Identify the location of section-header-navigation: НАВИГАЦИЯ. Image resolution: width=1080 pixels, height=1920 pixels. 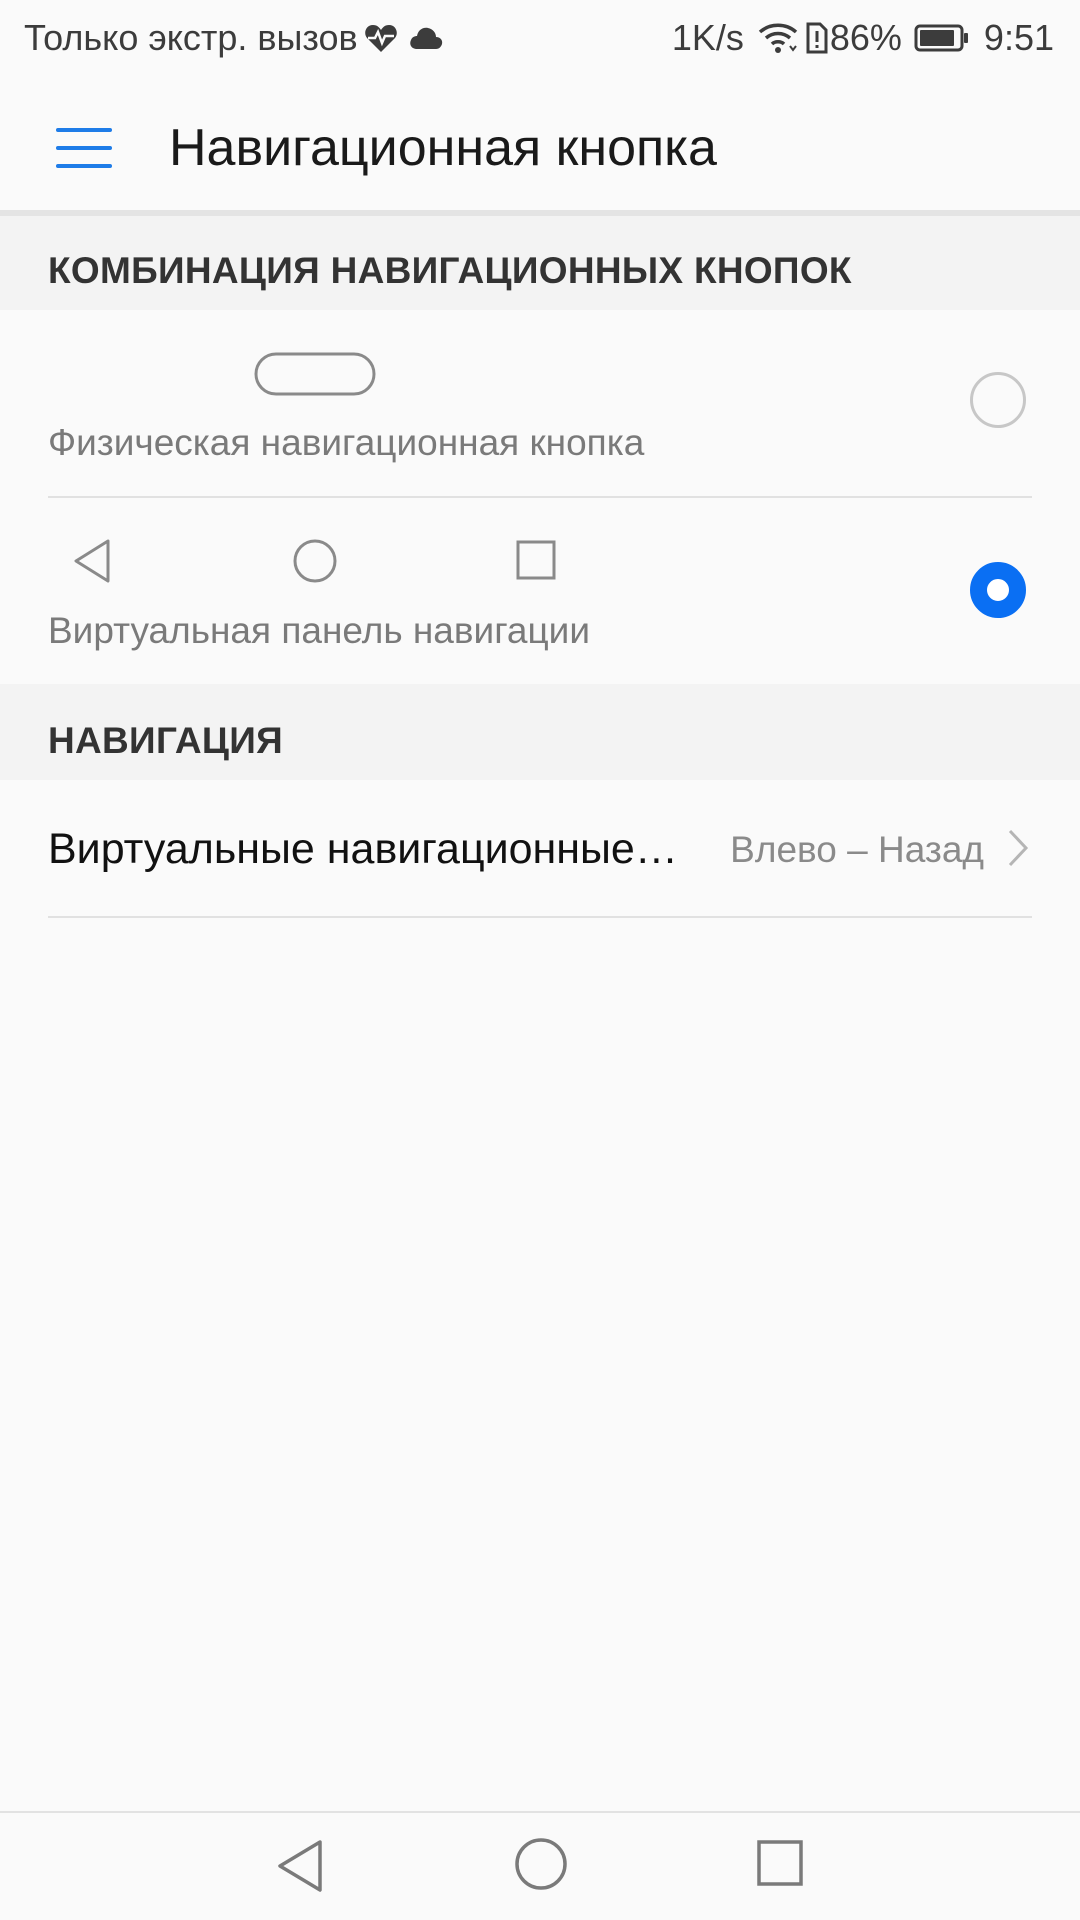
(540, 732).